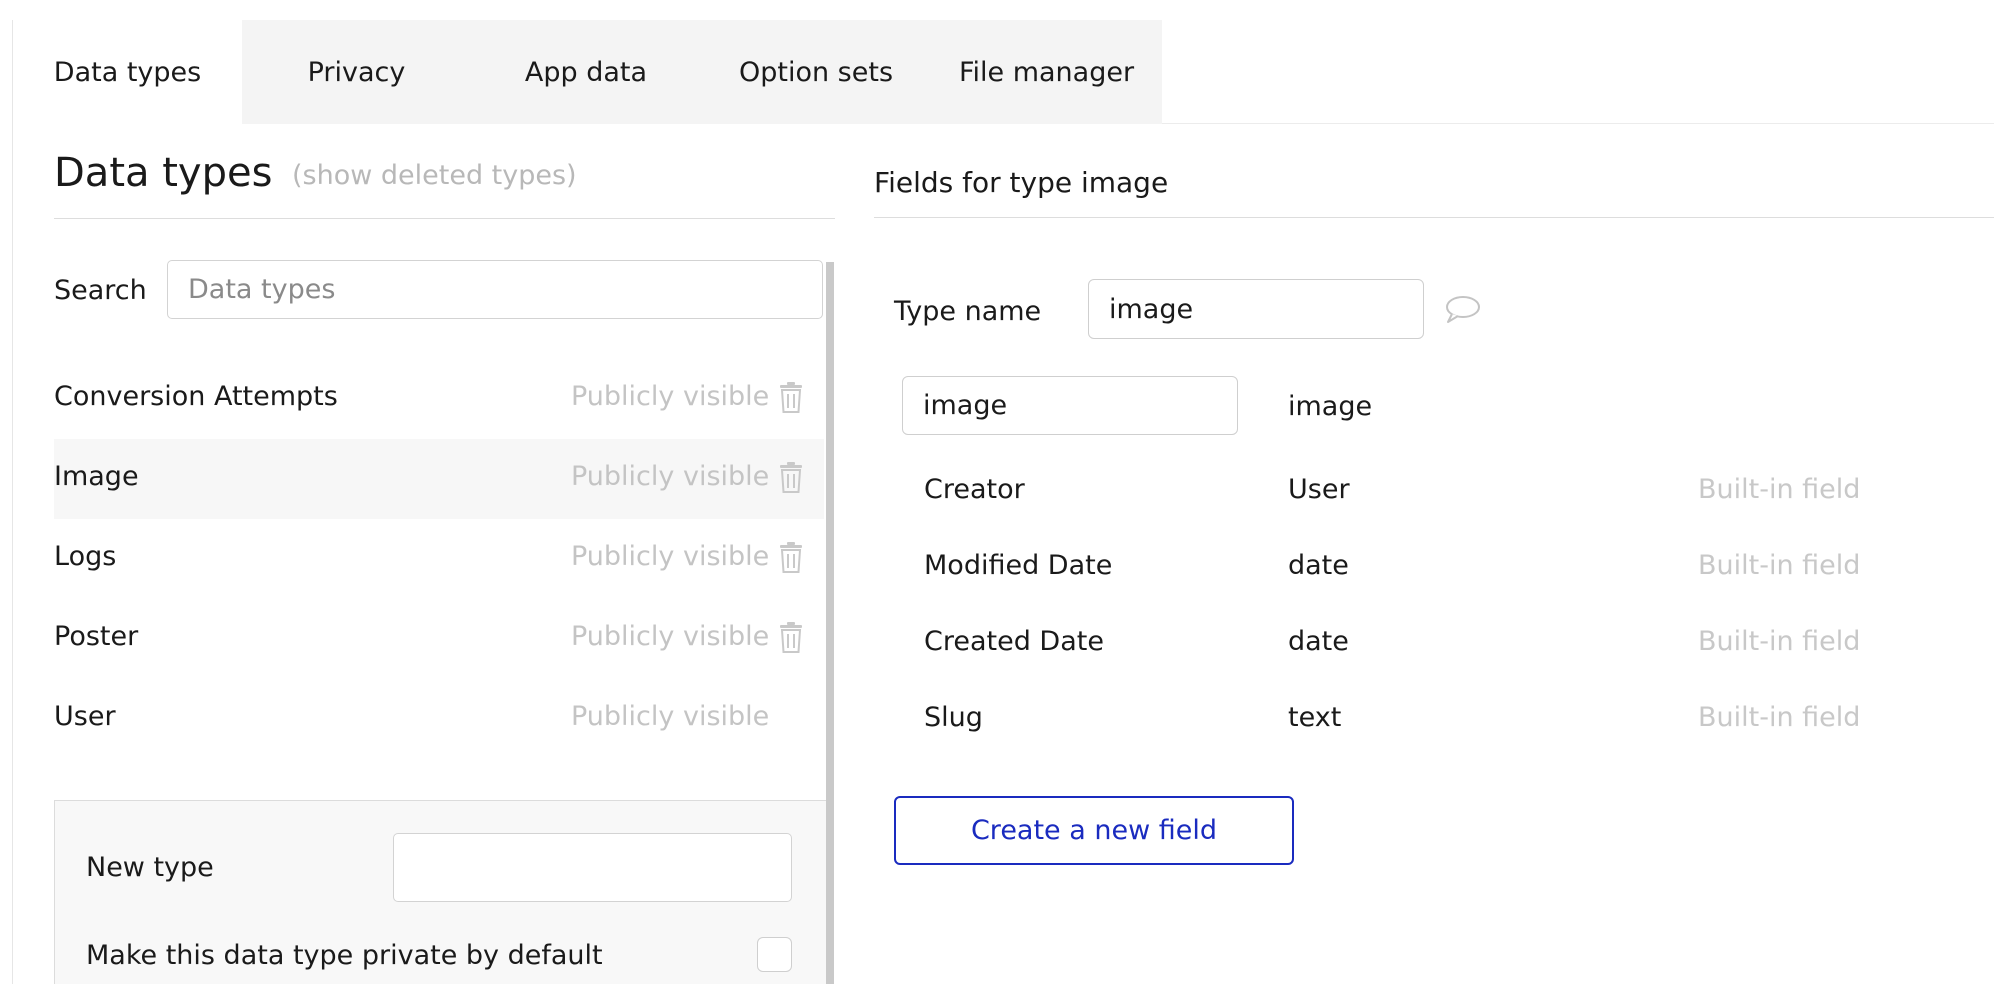  I want to click on field-type: text, so click(1315, 717).